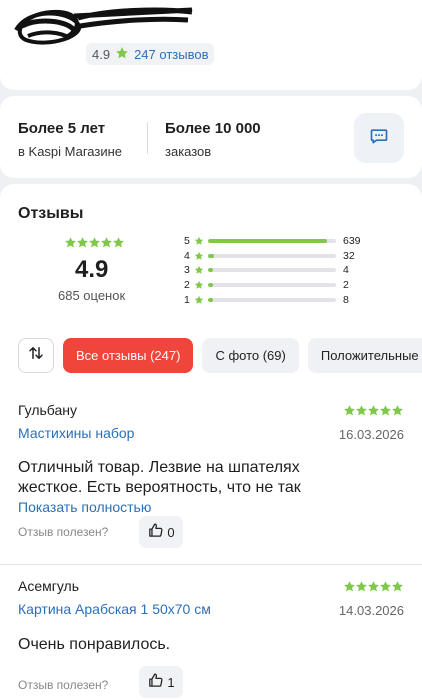  Describe the element at coordinates (94, 245) in the screenshot. I see `average-rating-stars` at that location.